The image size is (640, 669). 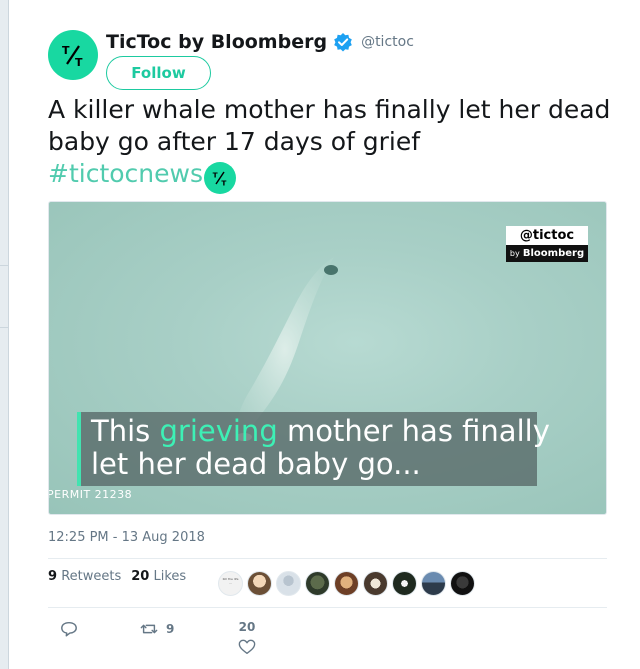 I want to click on tweet-timestamp: 12:25 PM - 13 Aug 2018, so click(x=126, y=537).